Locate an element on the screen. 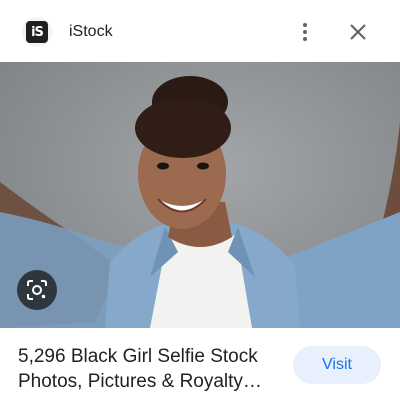  result-title-line-1: 5,296 Black Girl Selfie Stock is located at coordinates (138, 356).